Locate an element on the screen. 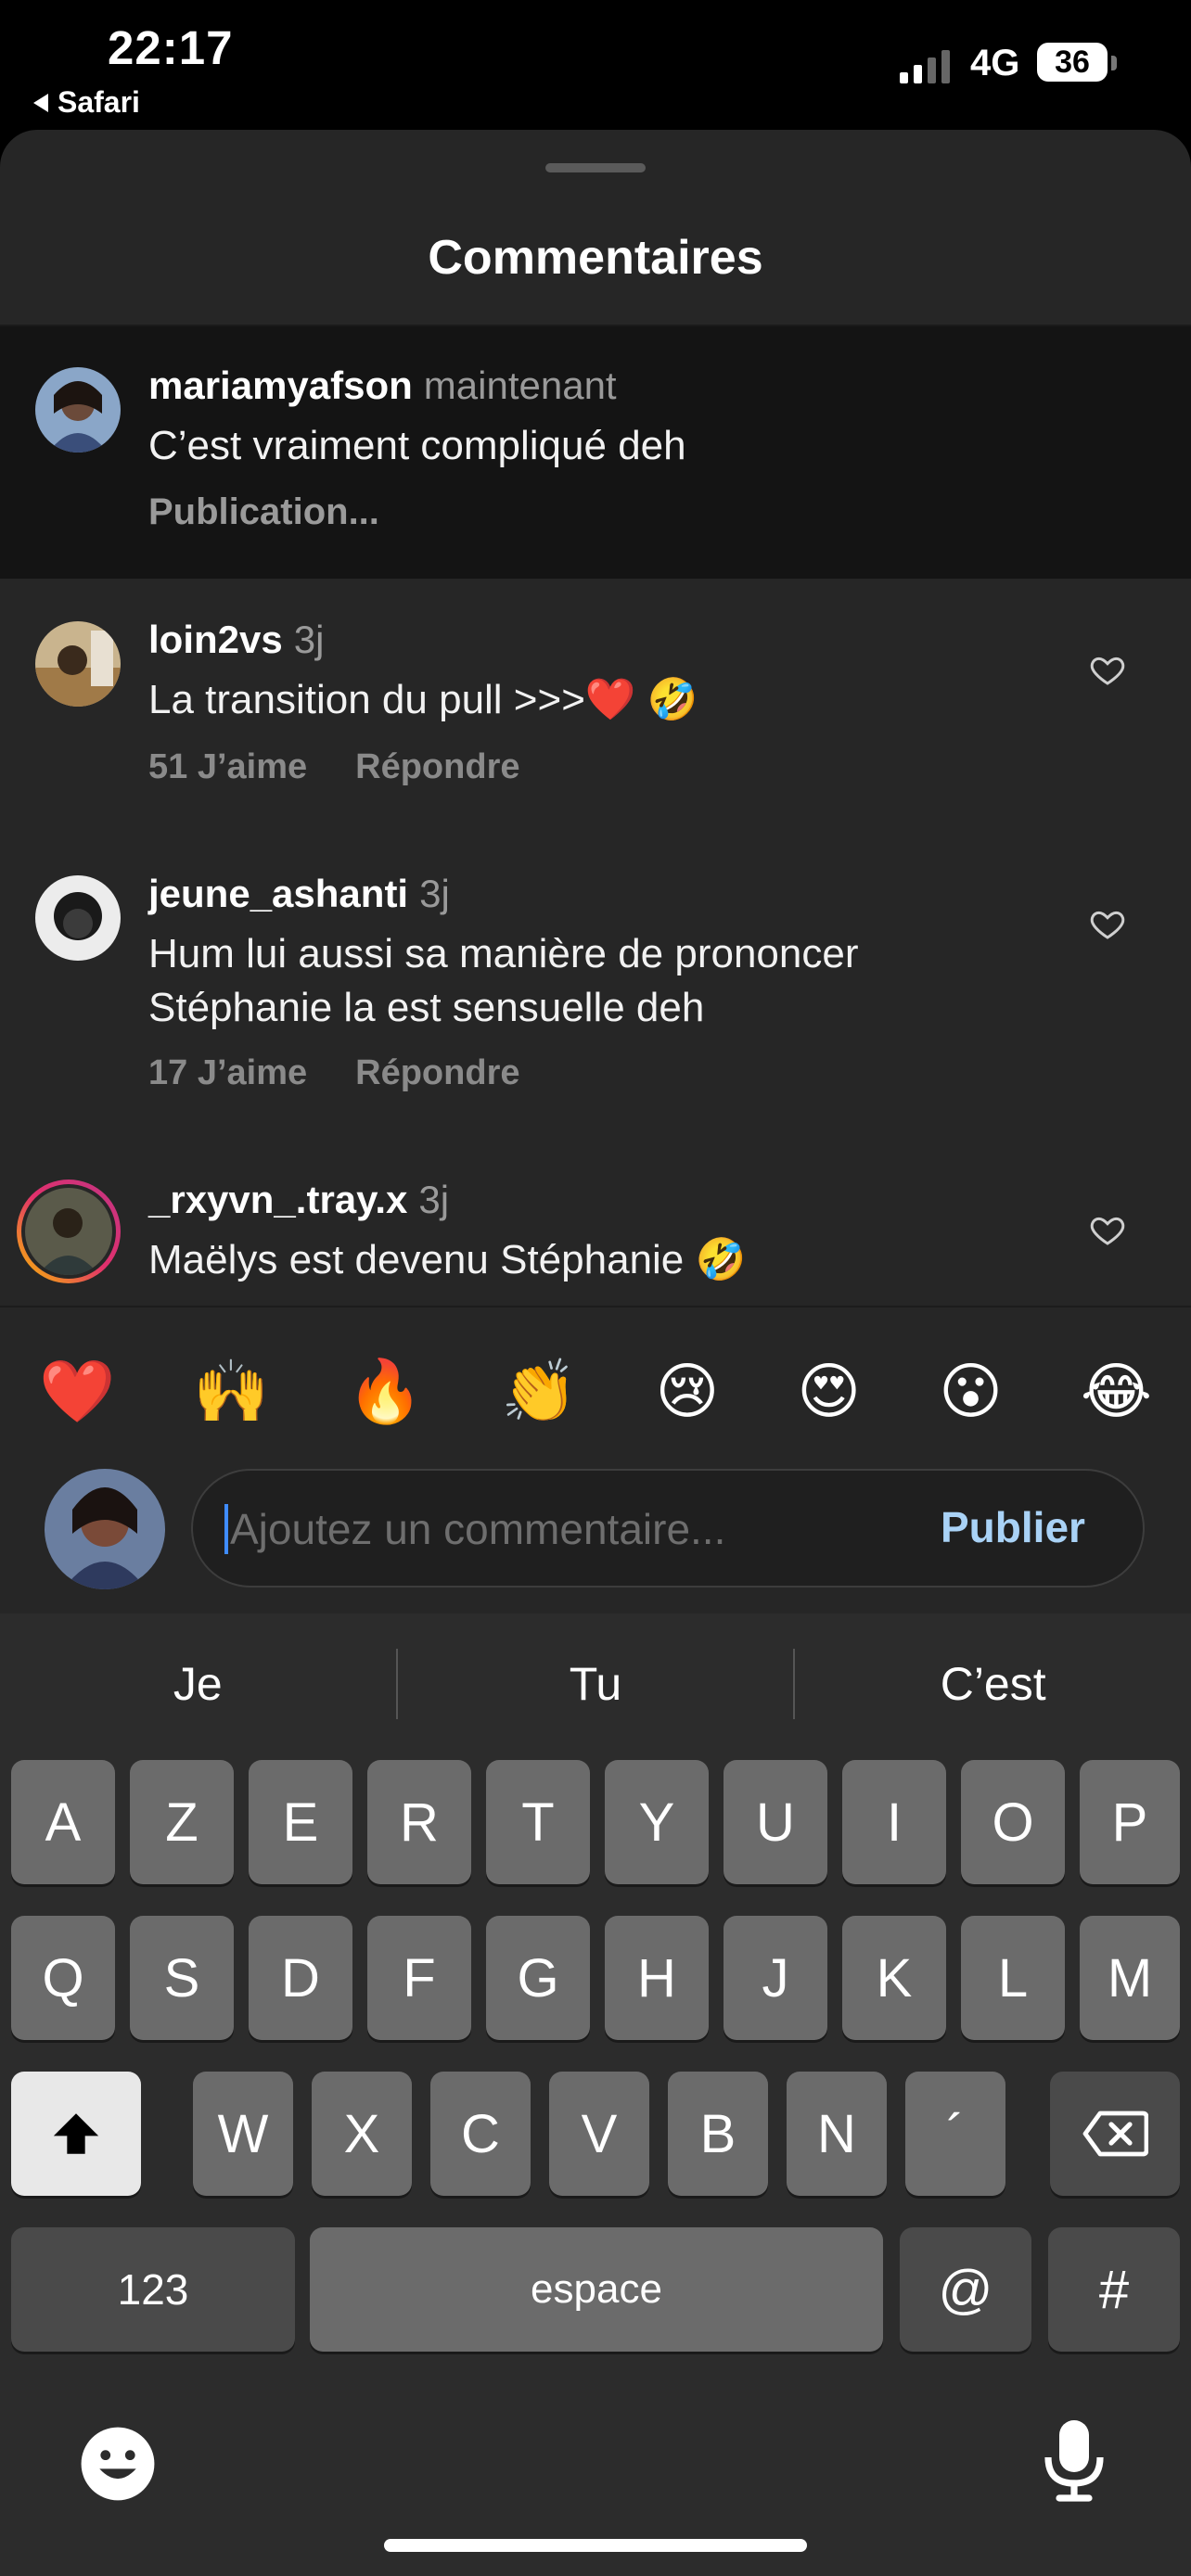 The image size is (1191, 2576). key-s: S is located at coordinates (182, 1978).